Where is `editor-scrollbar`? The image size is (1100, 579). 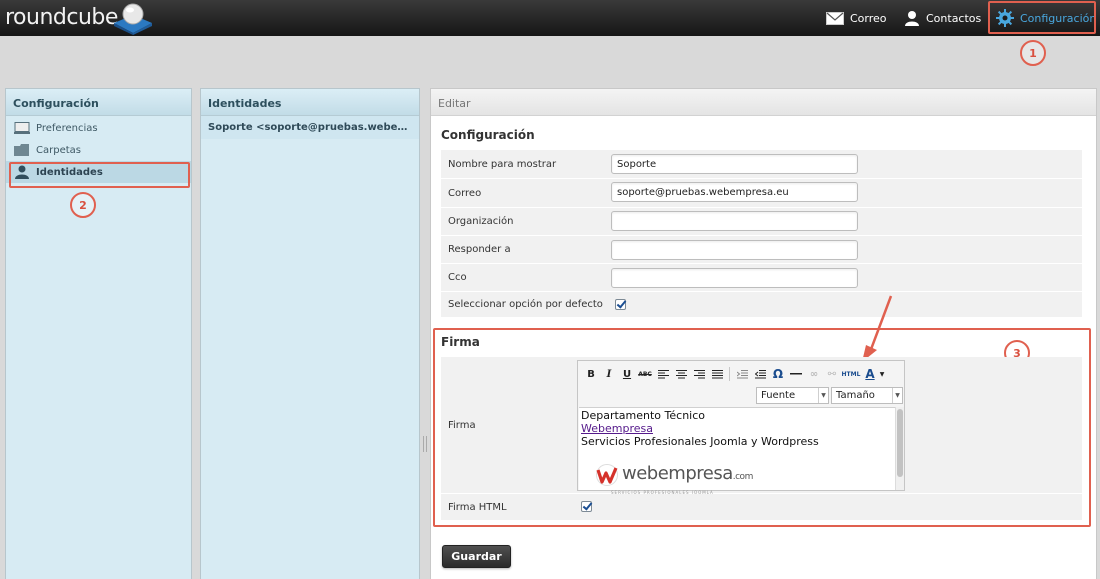
editor-scrollbar is located at coordinates (899, 448).